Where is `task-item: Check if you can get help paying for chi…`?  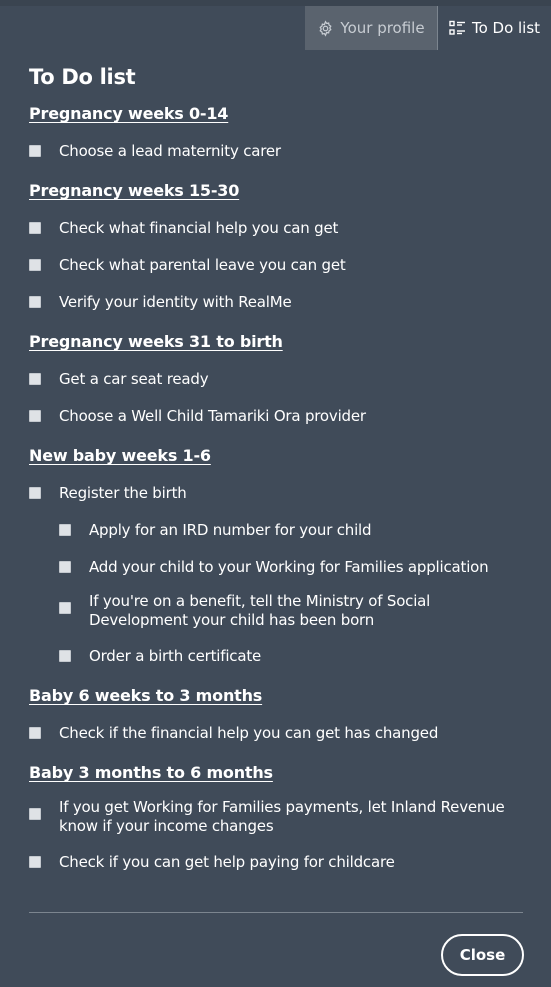
task-item: Check if you can get help paying for chi… is located at coordinates (276, 862).